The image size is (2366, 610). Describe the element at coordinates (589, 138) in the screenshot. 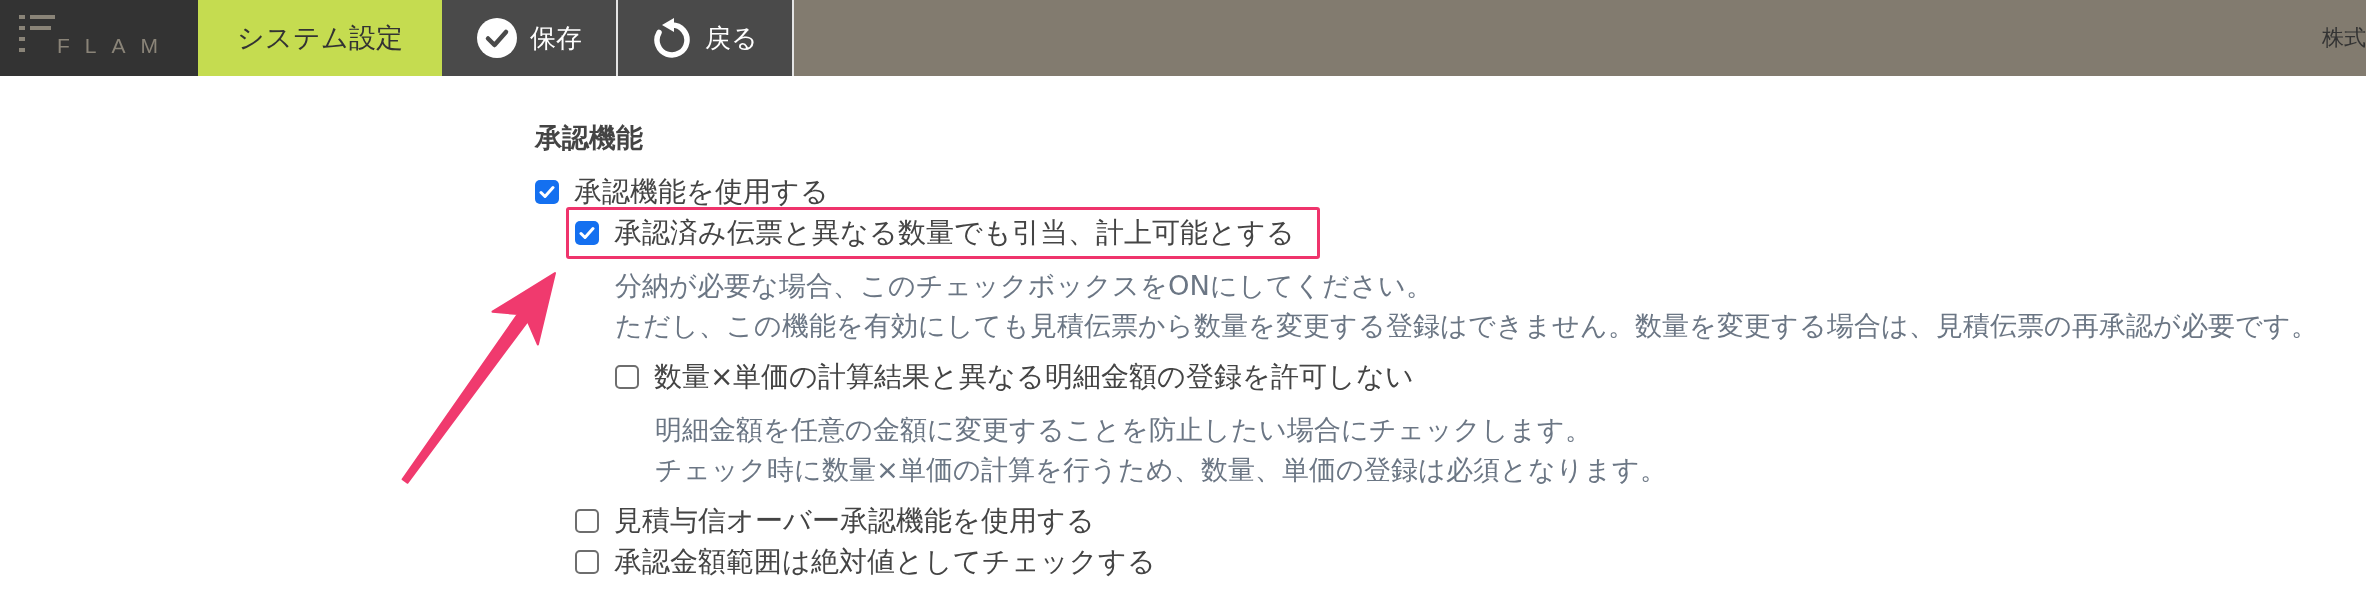

I see `section-title: 承認機能` at that location.